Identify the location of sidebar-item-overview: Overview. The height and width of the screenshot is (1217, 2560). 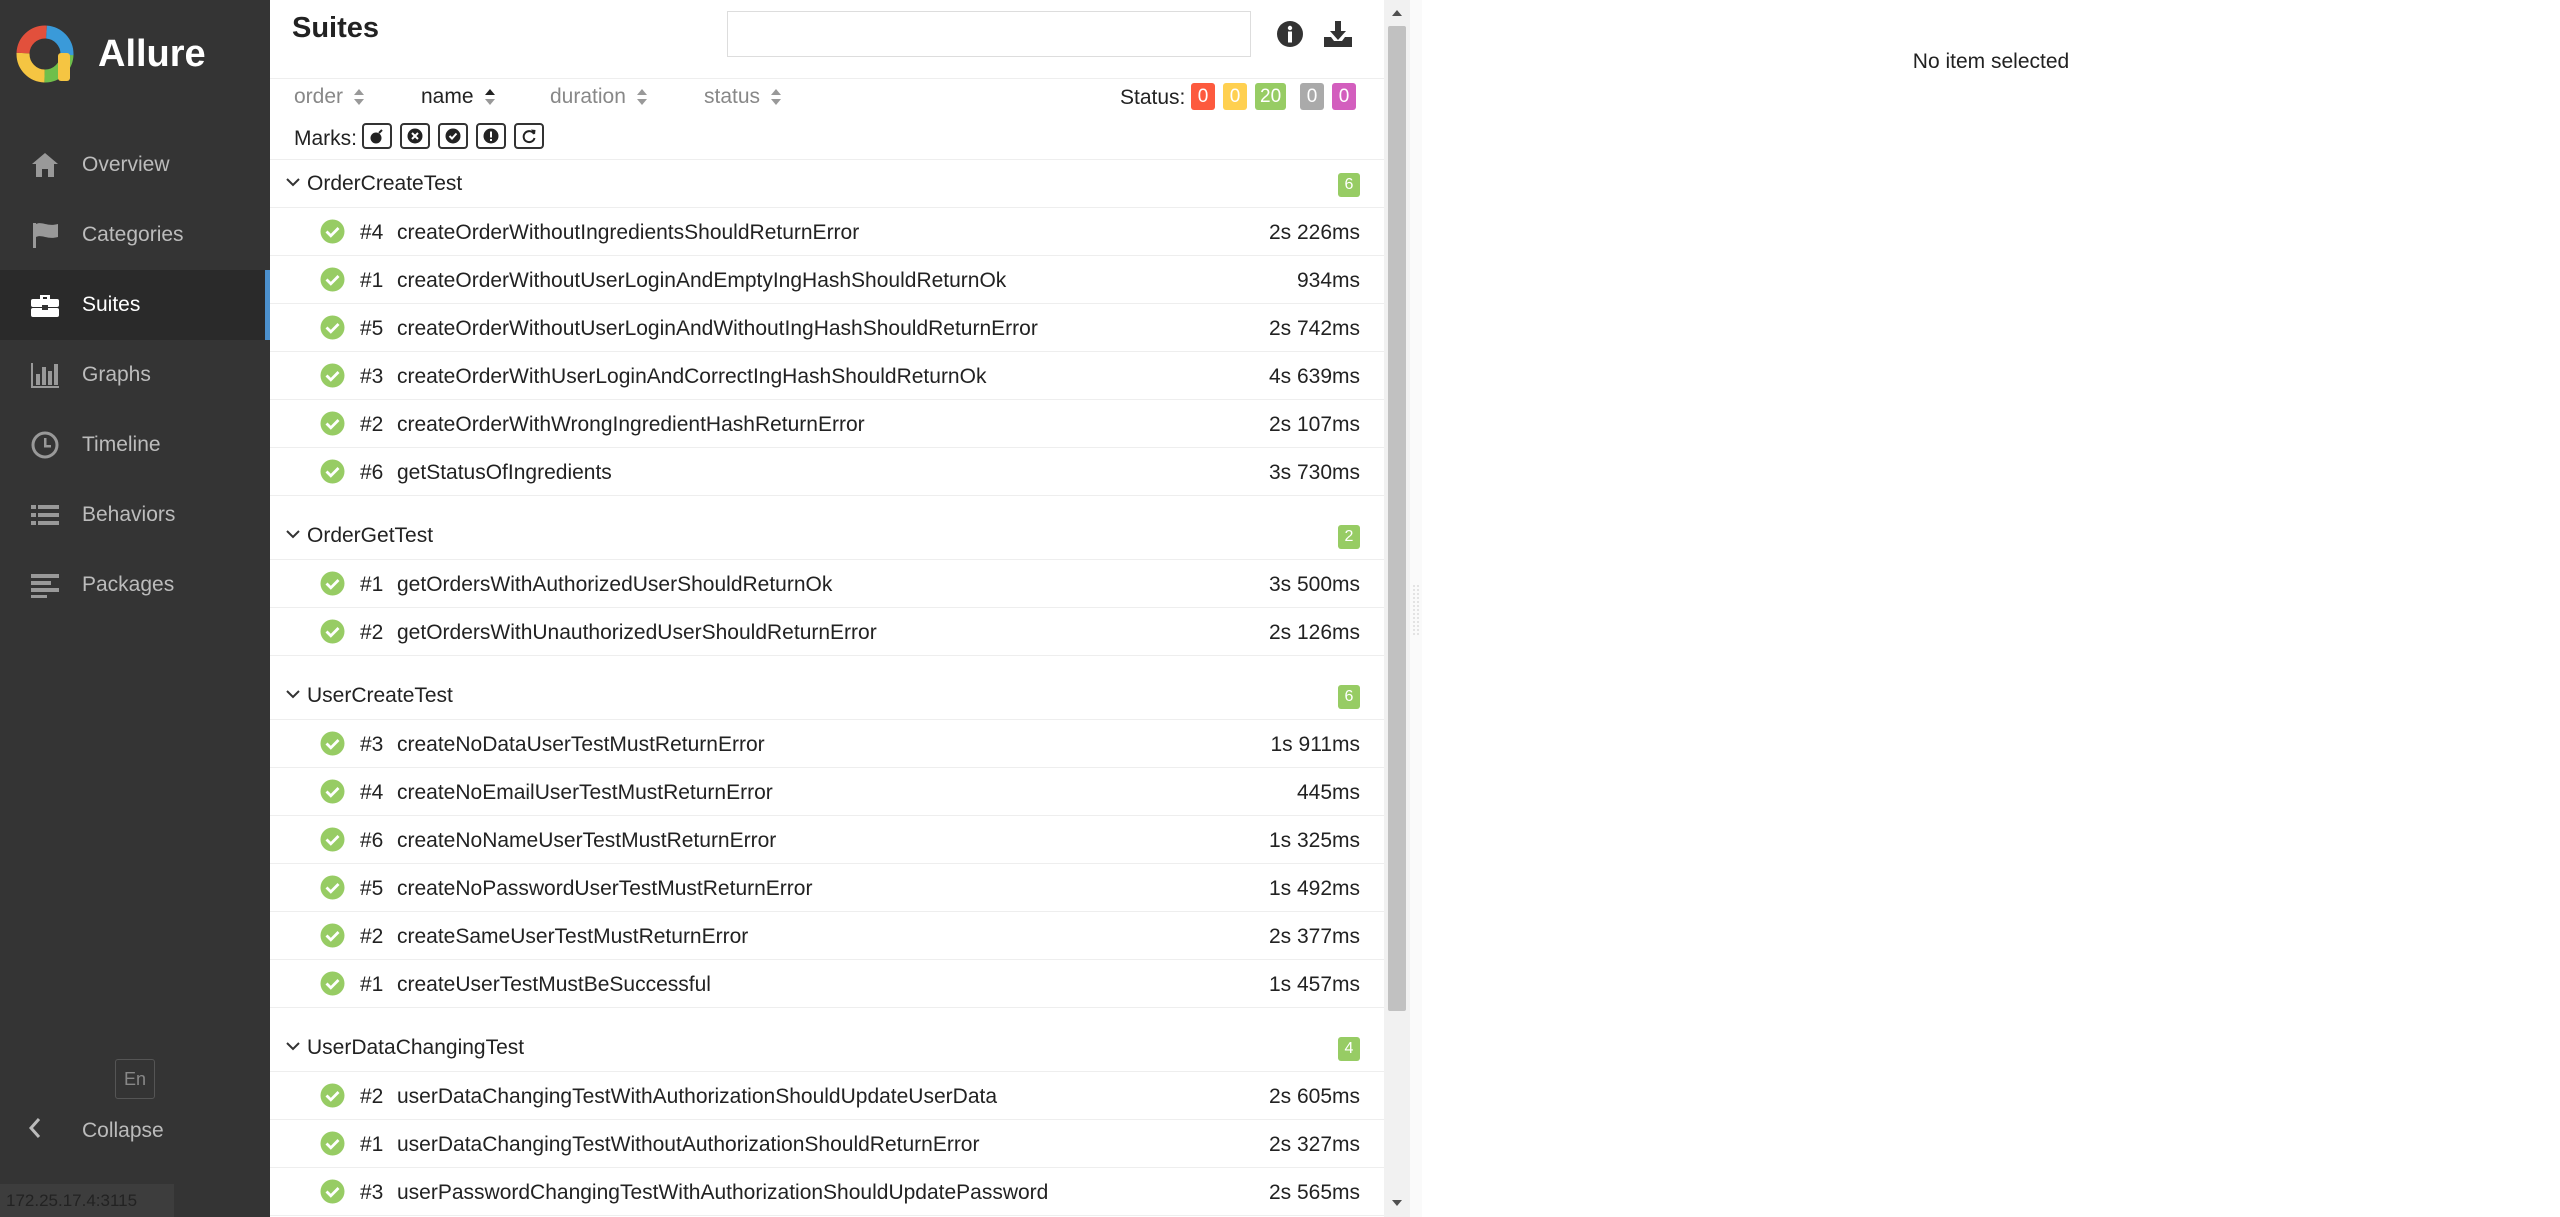
(135, 165).